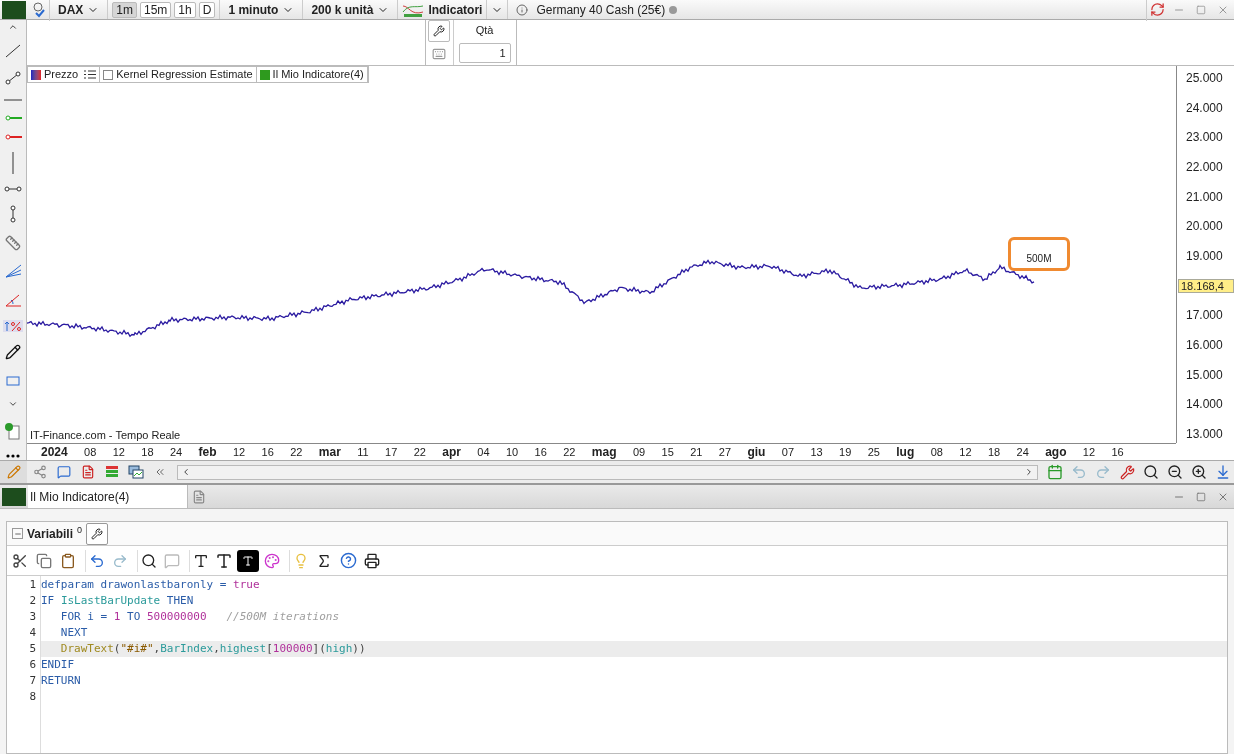  Describe the element at coordinates (13, 431) in the screenshot. I see `alerts-icon` at that location.